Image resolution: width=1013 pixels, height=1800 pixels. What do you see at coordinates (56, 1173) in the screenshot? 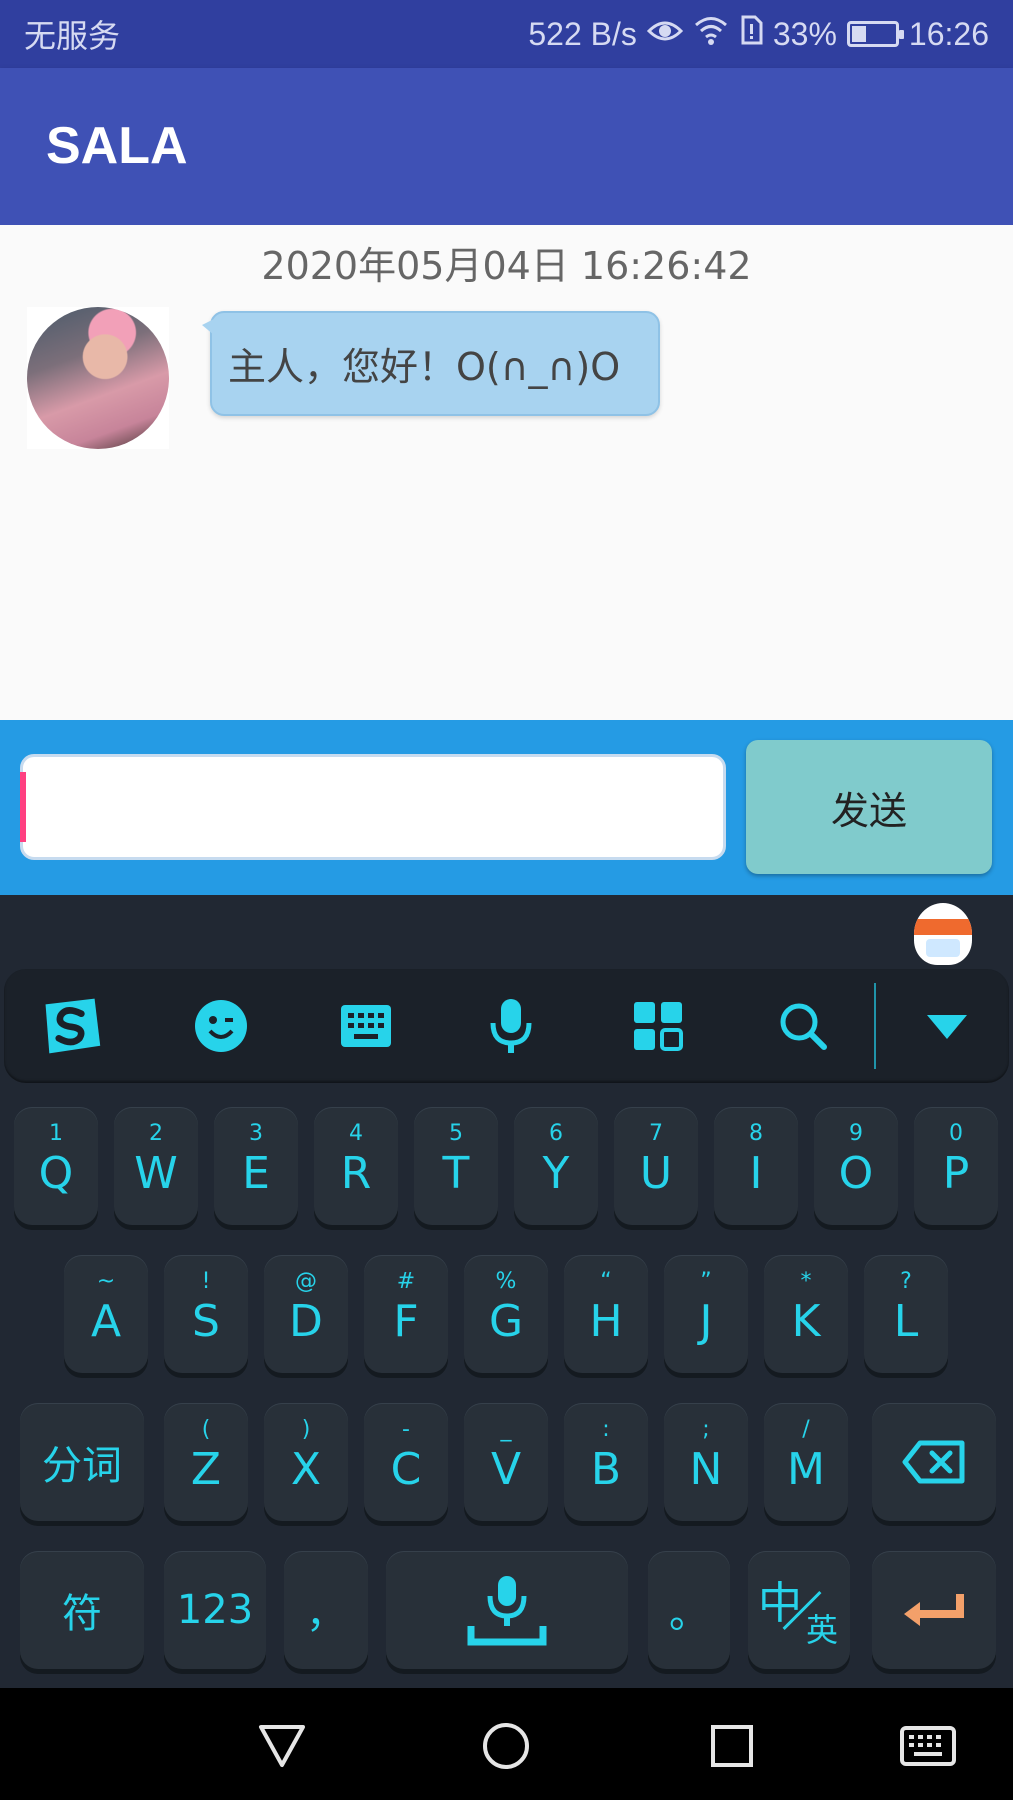
I see `key-label: Q` at bounding box center [56, 1173].